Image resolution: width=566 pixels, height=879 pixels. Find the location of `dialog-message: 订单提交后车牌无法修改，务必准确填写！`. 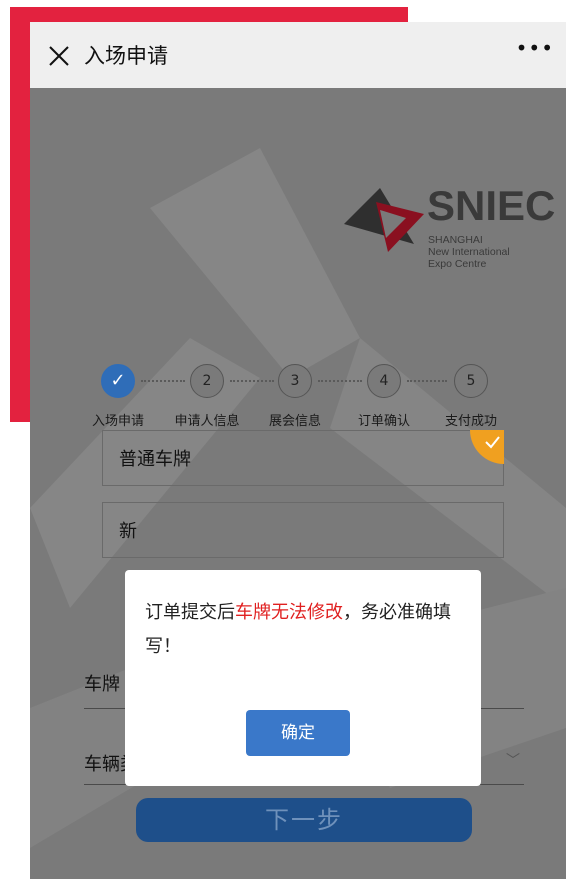

dialog-message: 订单提交后车牌无法修改，务必准确填写！ is located at coordinates (304, 630).